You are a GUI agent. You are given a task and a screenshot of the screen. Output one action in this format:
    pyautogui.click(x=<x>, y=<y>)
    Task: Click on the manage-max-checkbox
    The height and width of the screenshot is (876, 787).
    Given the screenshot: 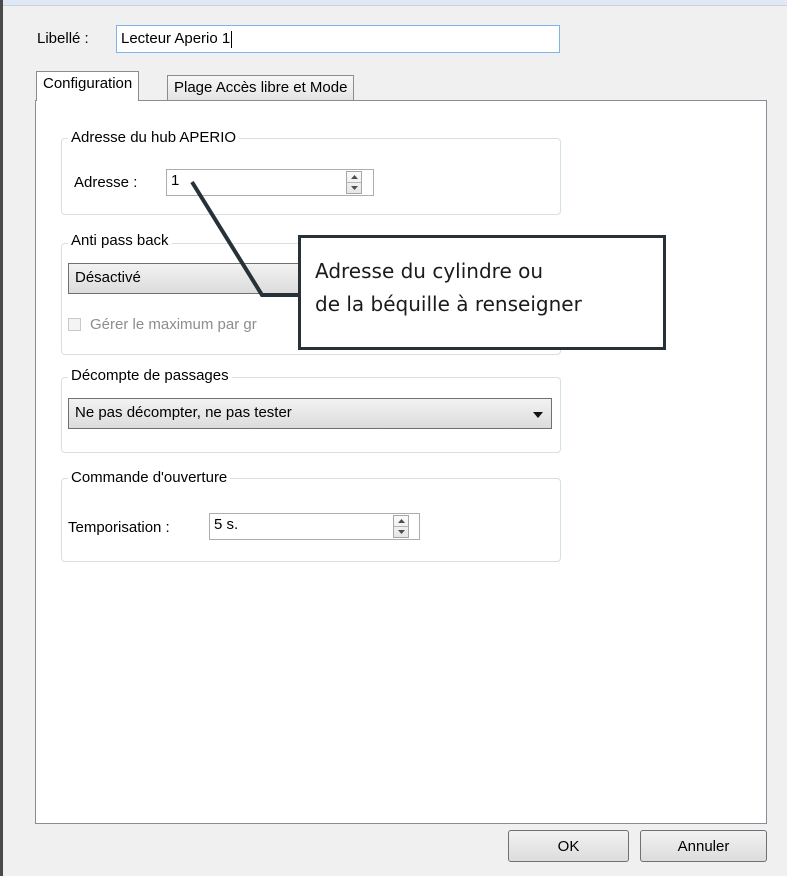 What is the action you would take?
    pyautogui.click(x=74, y=324)
    